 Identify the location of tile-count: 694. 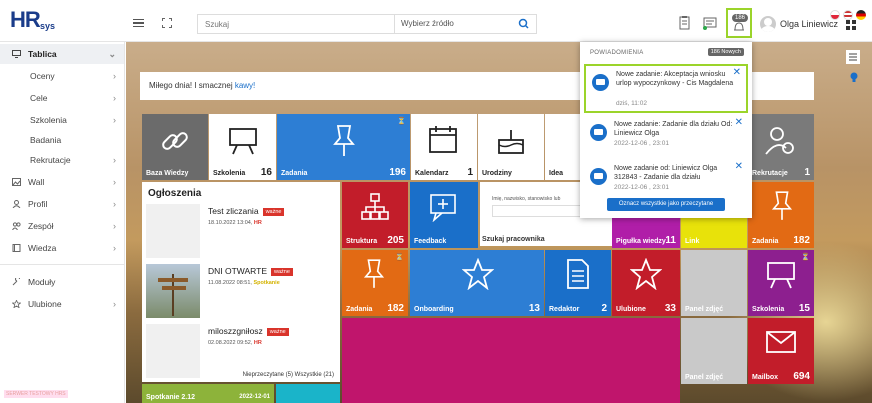
(801, 376).